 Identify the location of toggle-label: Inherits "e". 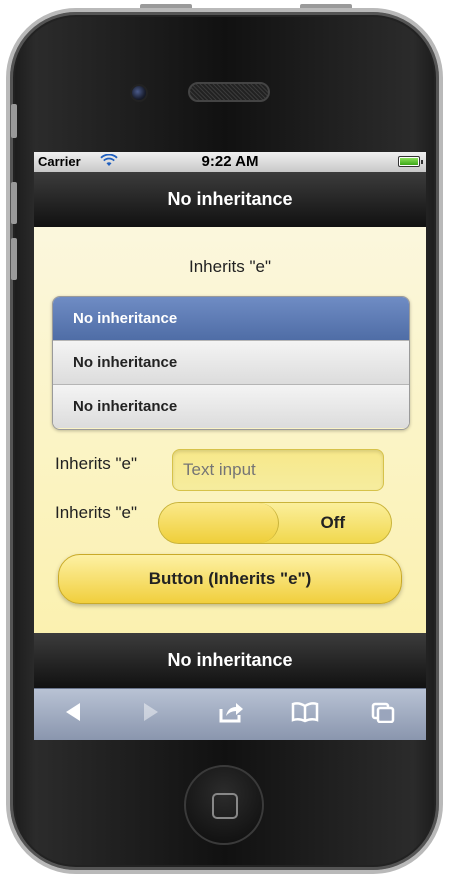
(96, 512).